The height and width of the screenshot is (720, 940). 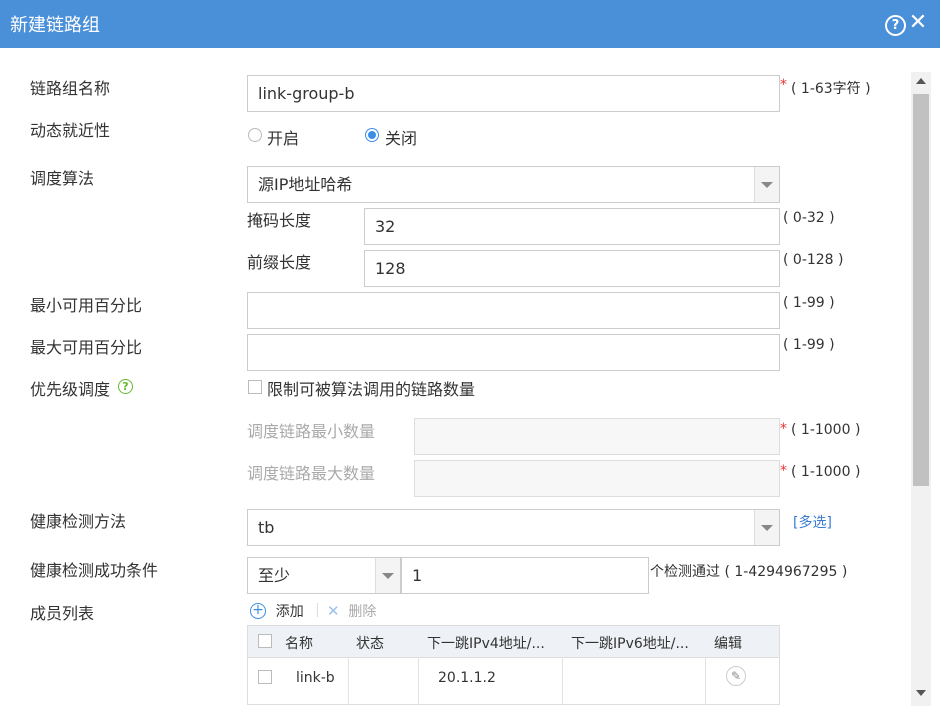 What do you see at coordinates (809, 218) in the screenshot?
I see `mask-length-hint: ( 0-32 )` at bounding box center [809, 218].